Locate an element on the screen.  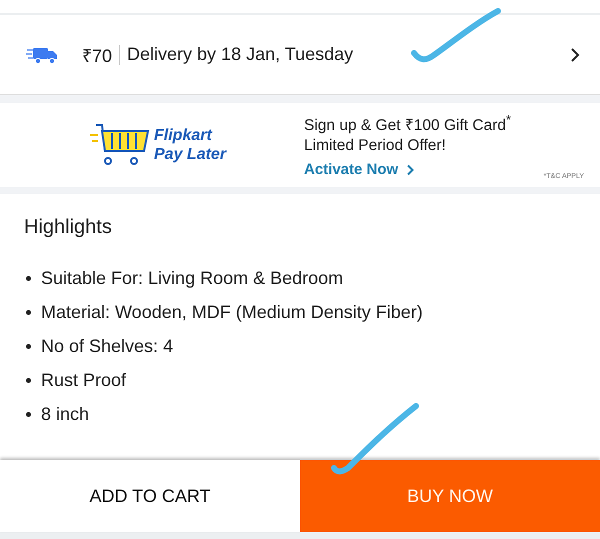
highlight-item: No of Shelves: 4 is located at coordinates (107, 346).